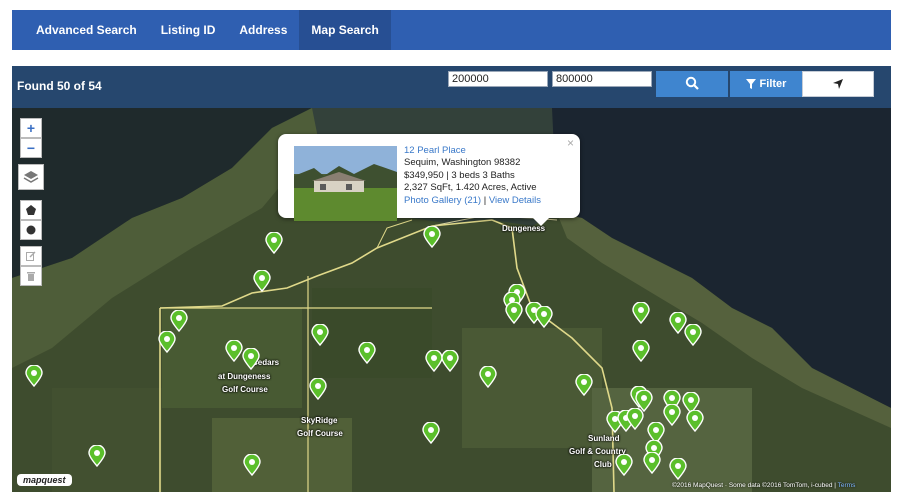 This screenshot has height=500, width=900. Describe the element at coordinates (442, 200) in the screenshot. I see `photo-gallery-link: Photo Gallery (21)` at that location.